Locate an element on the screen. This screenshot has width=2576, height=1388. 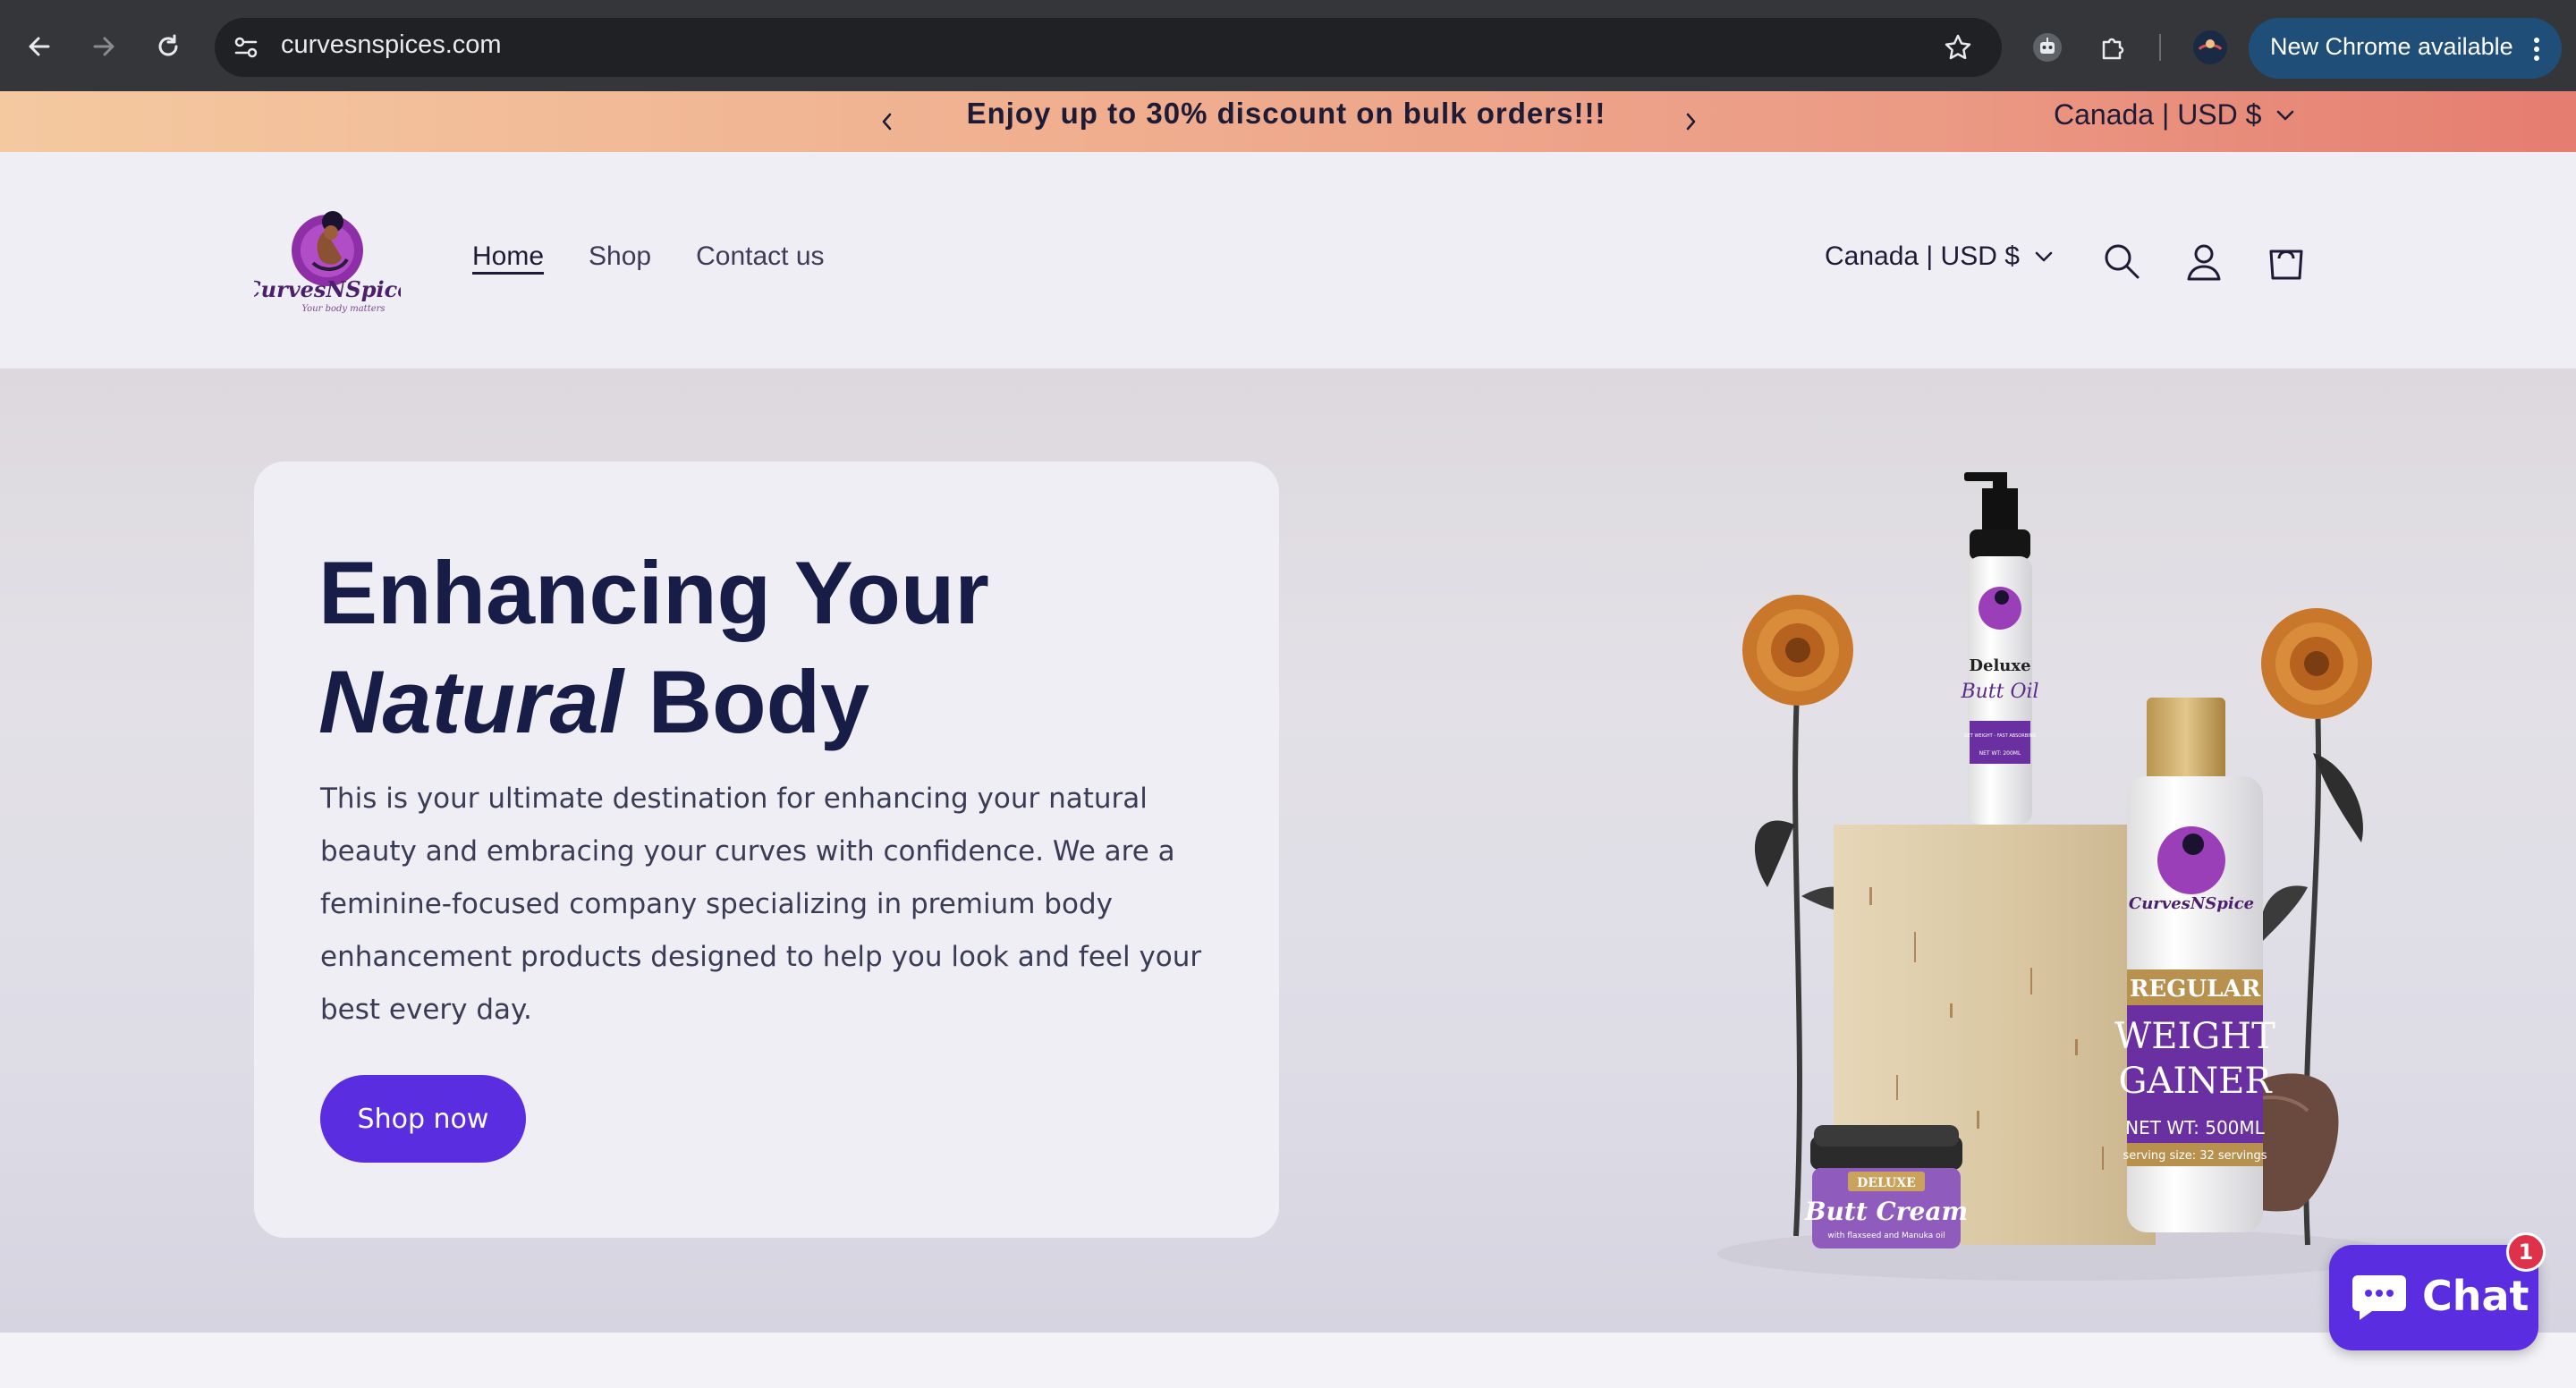
hero-title-italic: Natural is located at coordinates (471, 702).